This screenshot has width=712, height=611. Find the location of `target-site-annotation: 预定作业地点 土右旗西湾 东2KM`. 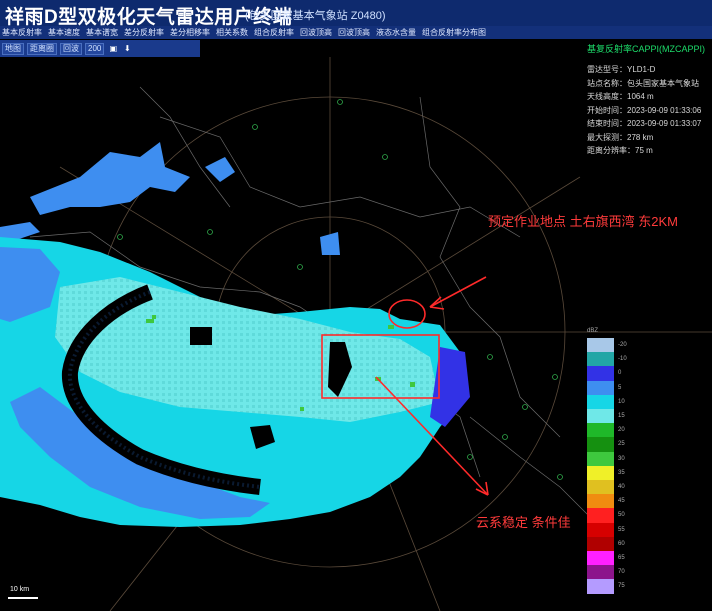

target-site-annotation: 预定作业地点 土右旗西湾 东2KM is located at coordinates (583, 221).